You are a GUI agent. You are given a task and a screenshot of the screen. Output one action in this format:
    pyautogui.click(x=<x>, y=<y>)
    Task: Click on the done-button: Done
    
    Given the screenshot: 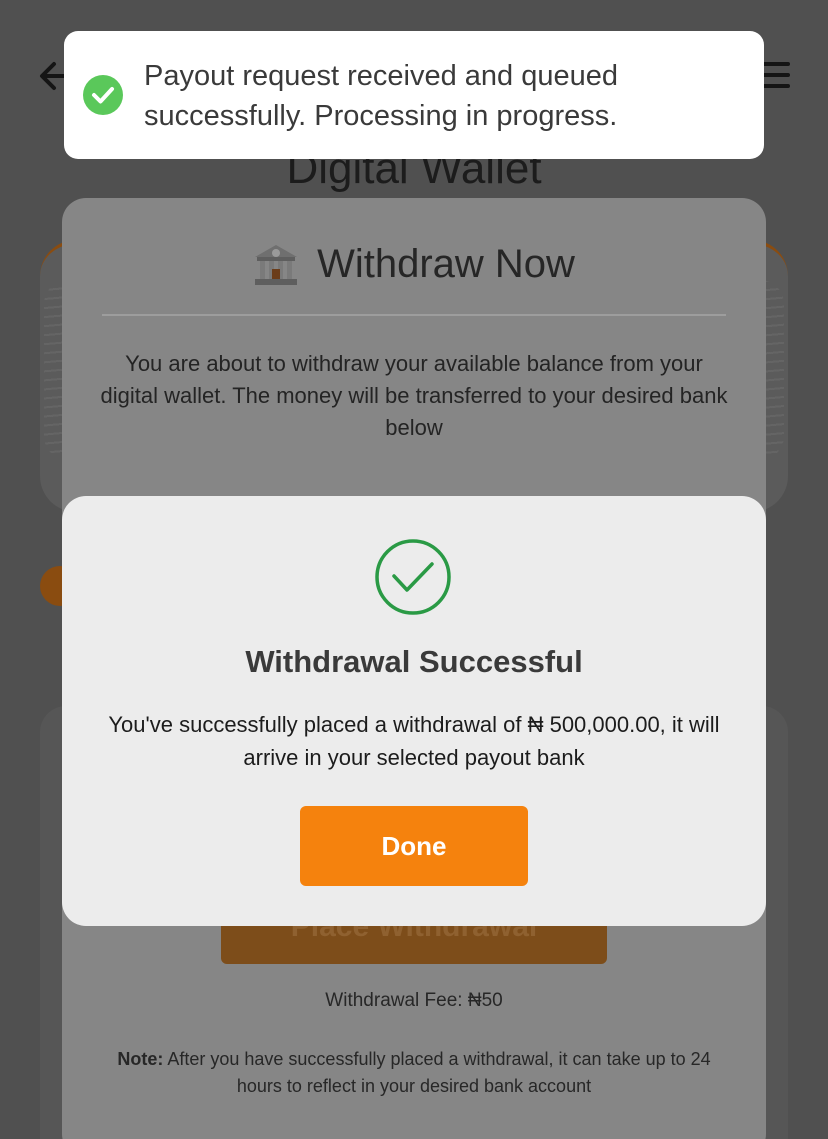 What is the action you would take?
    pyautogui.click(x=414, y=846)
    